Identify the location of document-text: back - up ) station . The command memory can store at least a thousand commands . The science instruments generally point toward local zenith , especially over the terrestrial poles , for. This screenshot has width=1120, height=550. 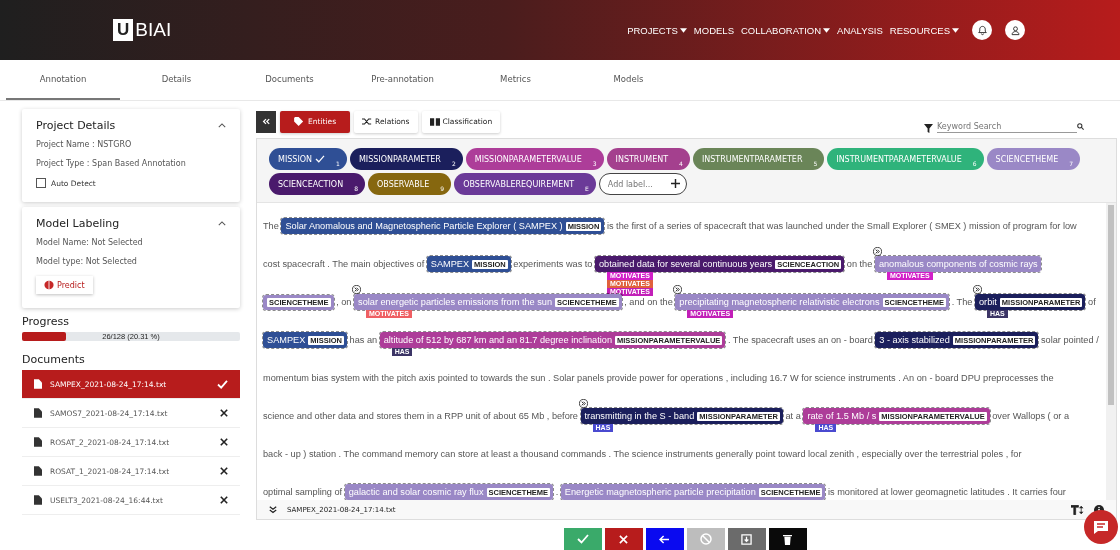
(642, 454).